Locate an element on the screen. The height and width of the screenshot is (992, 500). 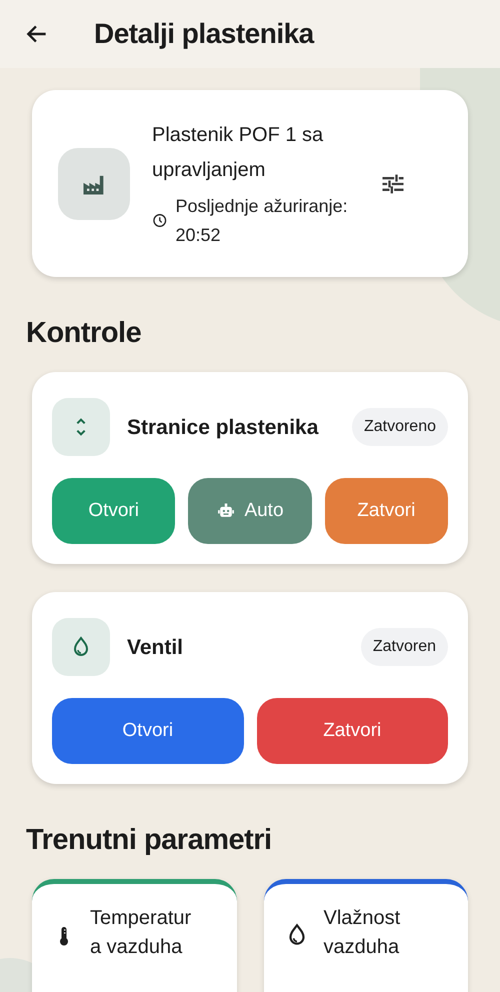
last-update-text: Posljednje ažuriranje: 20:52 is located at coordinates (262, 220).